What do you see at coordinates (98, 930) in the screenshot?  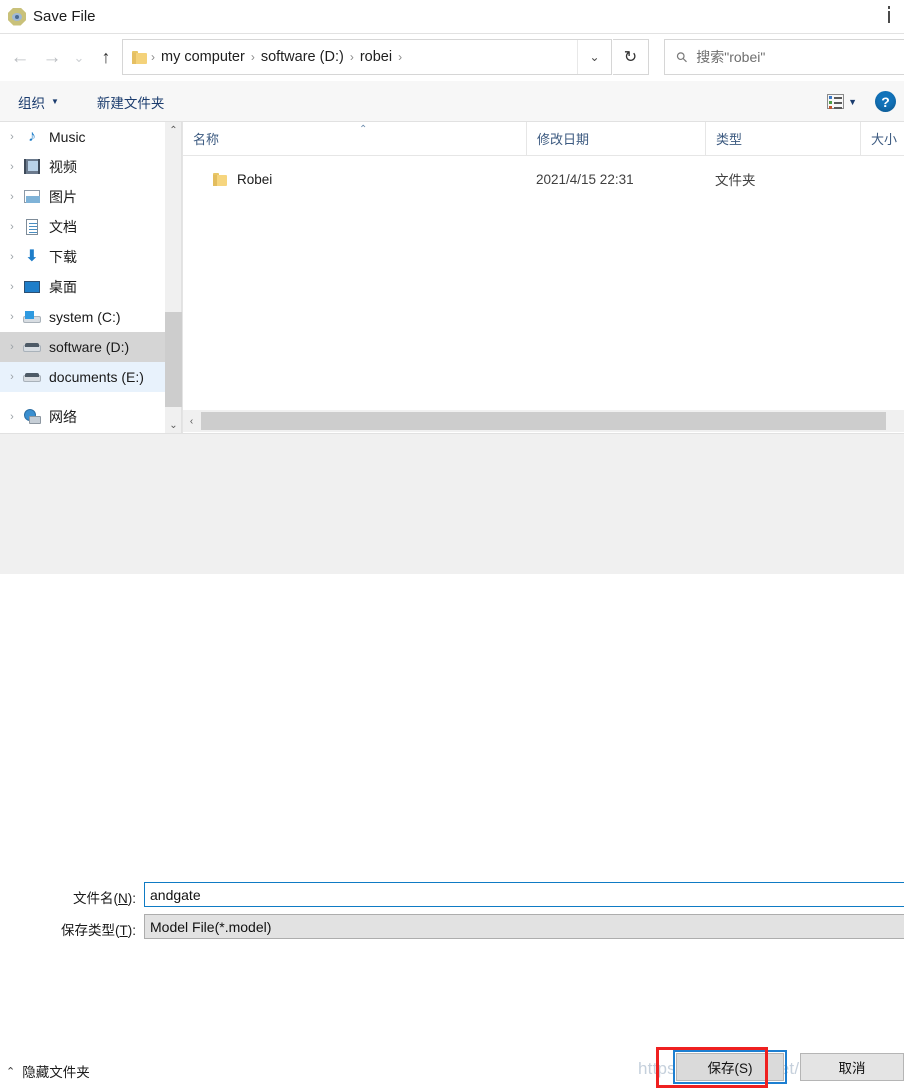 I see `filetype-label: 保存类型(T):` at bounding box center [98, 930].